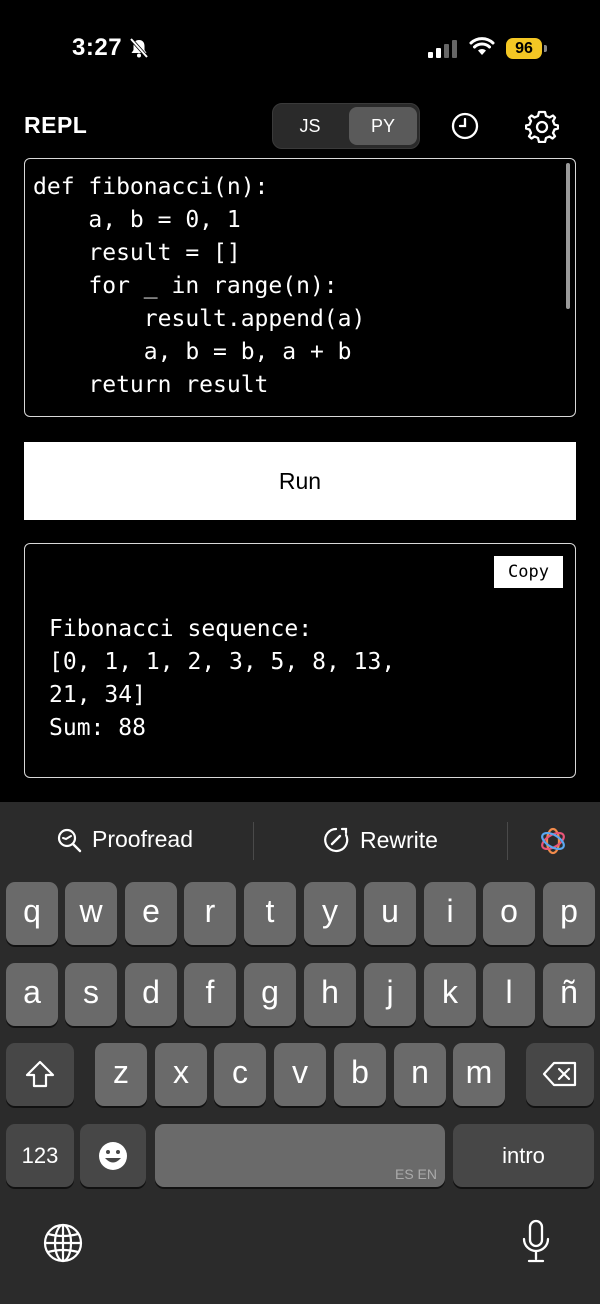 The image size is (600, 1304). I want to click on magnifier-check-icon, so click(69, 840).